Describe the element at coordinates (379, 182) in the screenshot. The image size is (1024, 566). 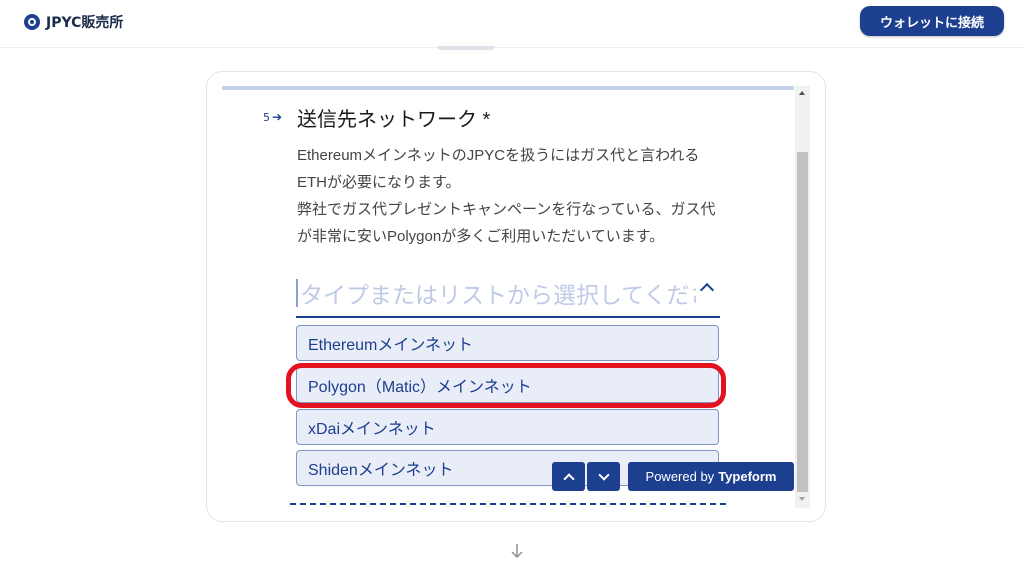
I see `description-line: ETHが必要になります。` at that location.